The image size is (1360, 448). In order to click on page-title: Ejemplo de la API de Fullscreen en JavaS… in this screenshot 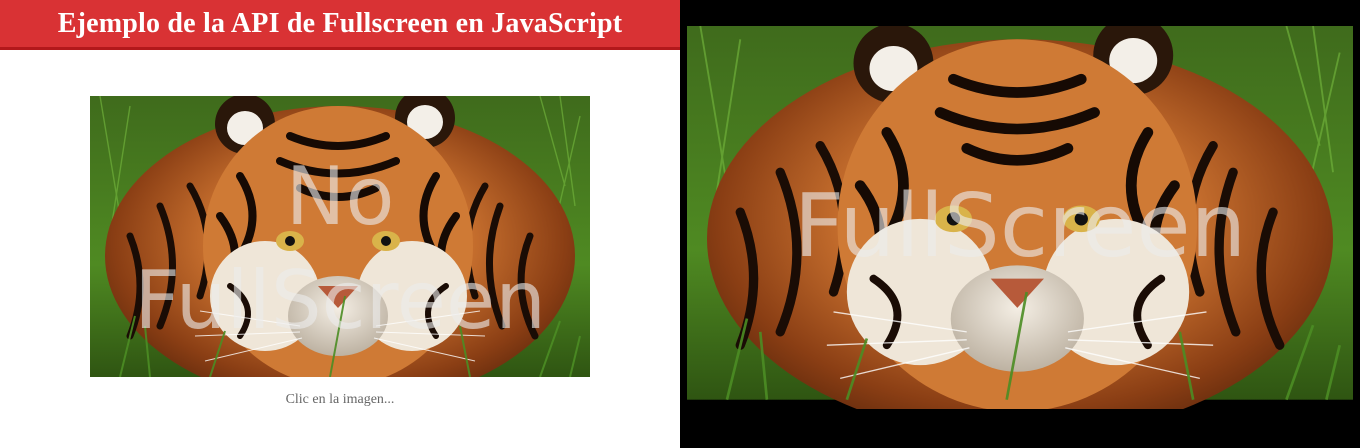, I will do `click(340, 23)`.